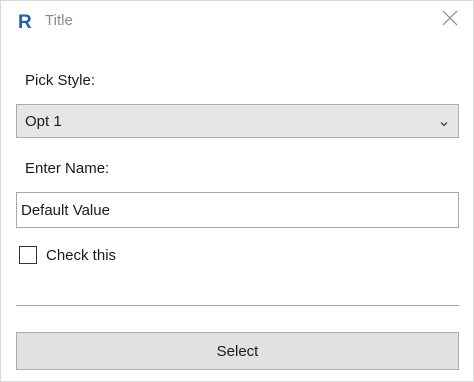 The height and width of the screenshot is (382, 474). What do you see at coordinates (43, 121) in the screenshot?
I see `pick-style-selected-value: Opt 1` at bounding box center [43, 121].